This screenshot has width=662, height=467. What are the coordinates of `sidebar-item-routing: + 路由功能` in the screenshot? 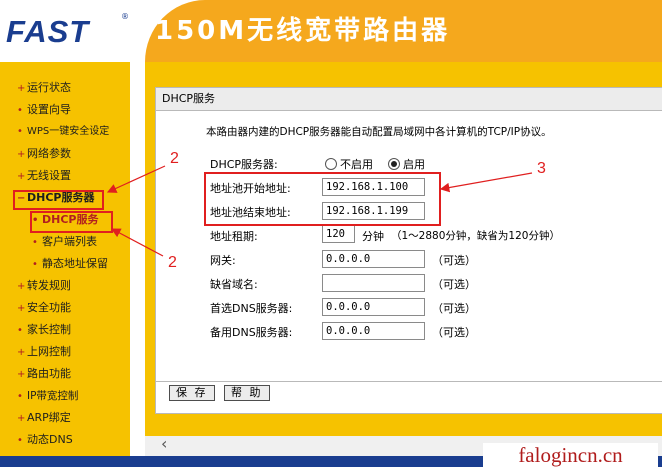 It's located at (44, 374).